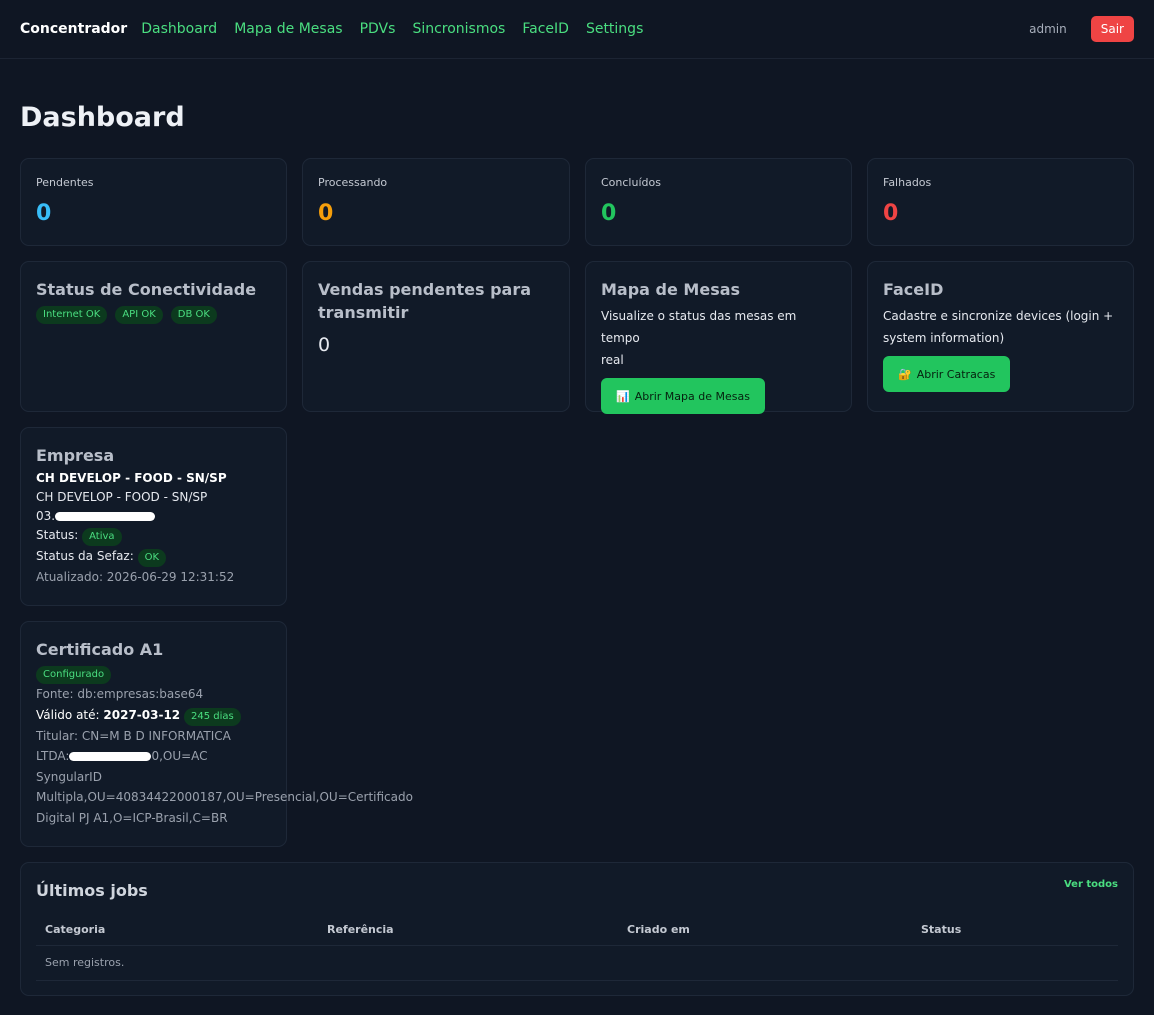 The height and width of the screenshot is (1015, 1154). What do you see at coordinates (193, 315) in the screenshot?
I see `db-status-badge: DB OK` at bounding box center [193, 315].